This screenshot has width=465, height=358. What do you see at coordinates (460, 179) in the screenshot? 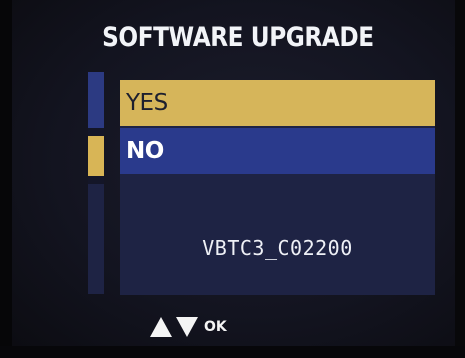
I see `screen-bezel-right` at bounding box center [460, 179].